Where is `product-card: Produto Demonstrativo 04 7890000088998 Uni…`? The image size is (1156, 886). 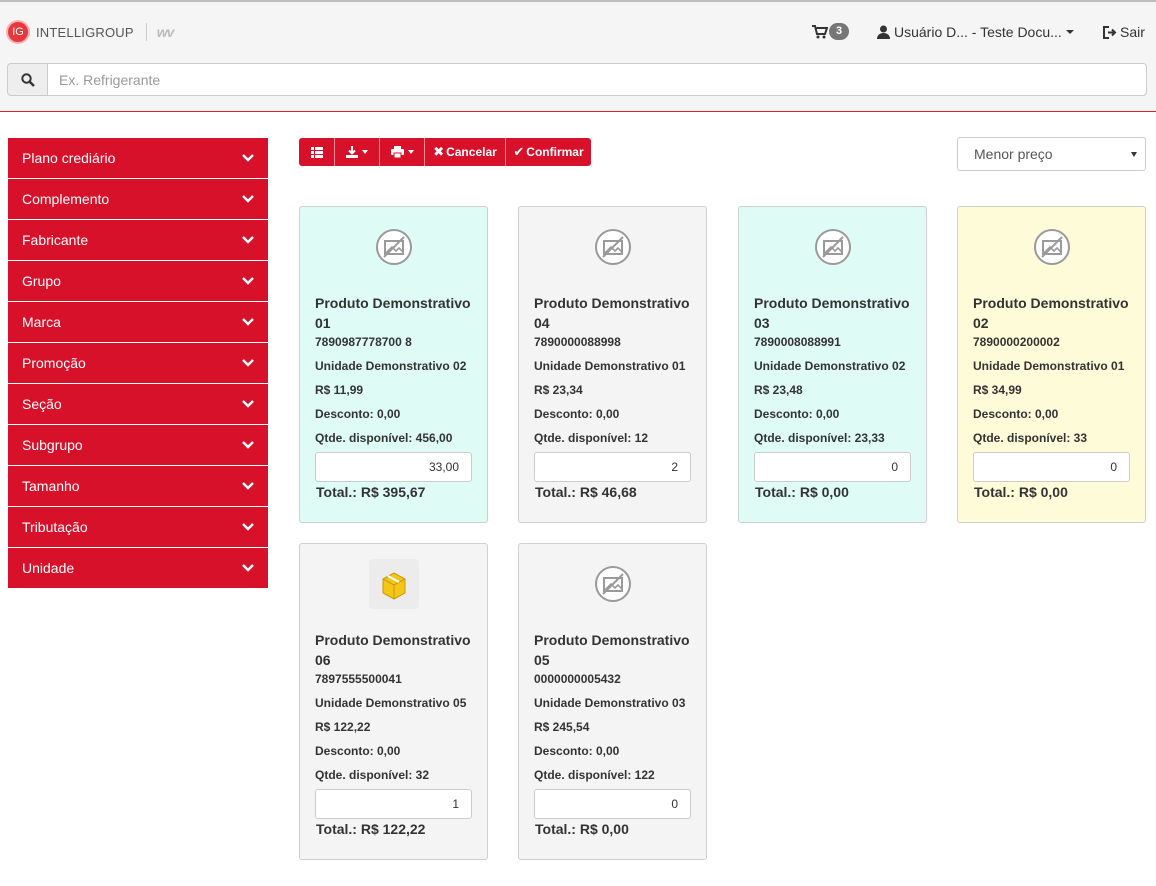 product-card: Produto Demonstrativo 04 7890000088998 Uni… is located at coordinates (612, 364).